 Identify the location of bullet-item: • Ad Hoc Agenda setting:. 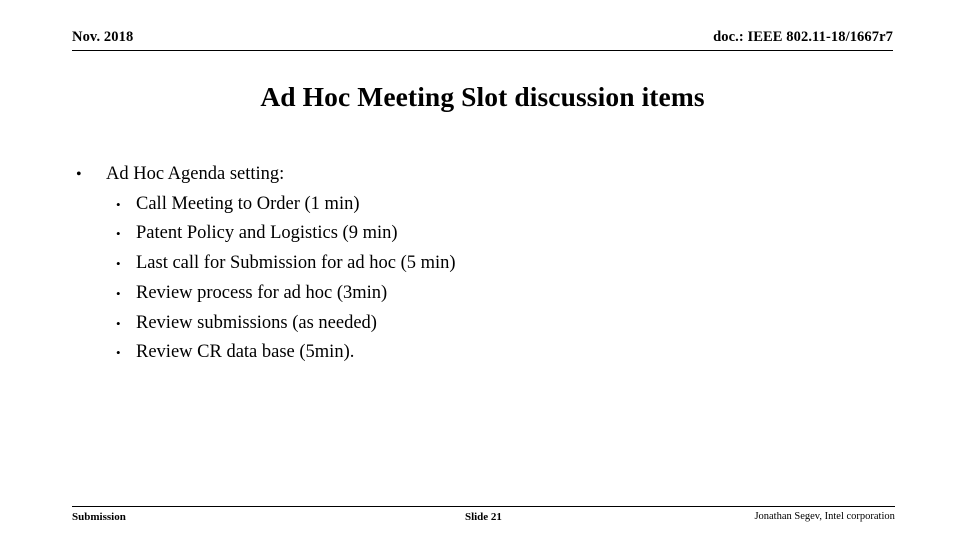
(487, 175).